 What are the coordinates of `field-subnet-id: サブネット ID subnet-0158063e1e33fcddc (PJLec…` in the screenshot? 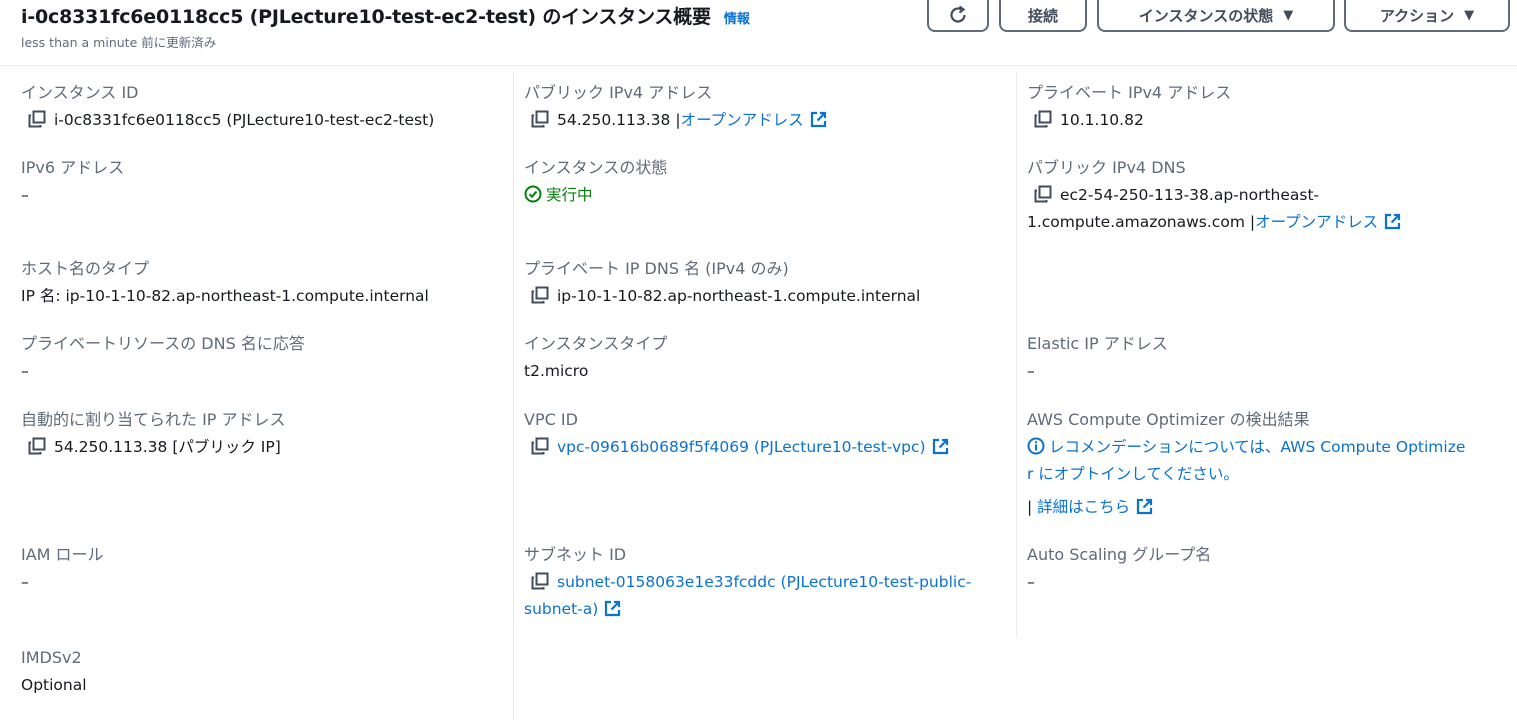 It's located at (764, 583).